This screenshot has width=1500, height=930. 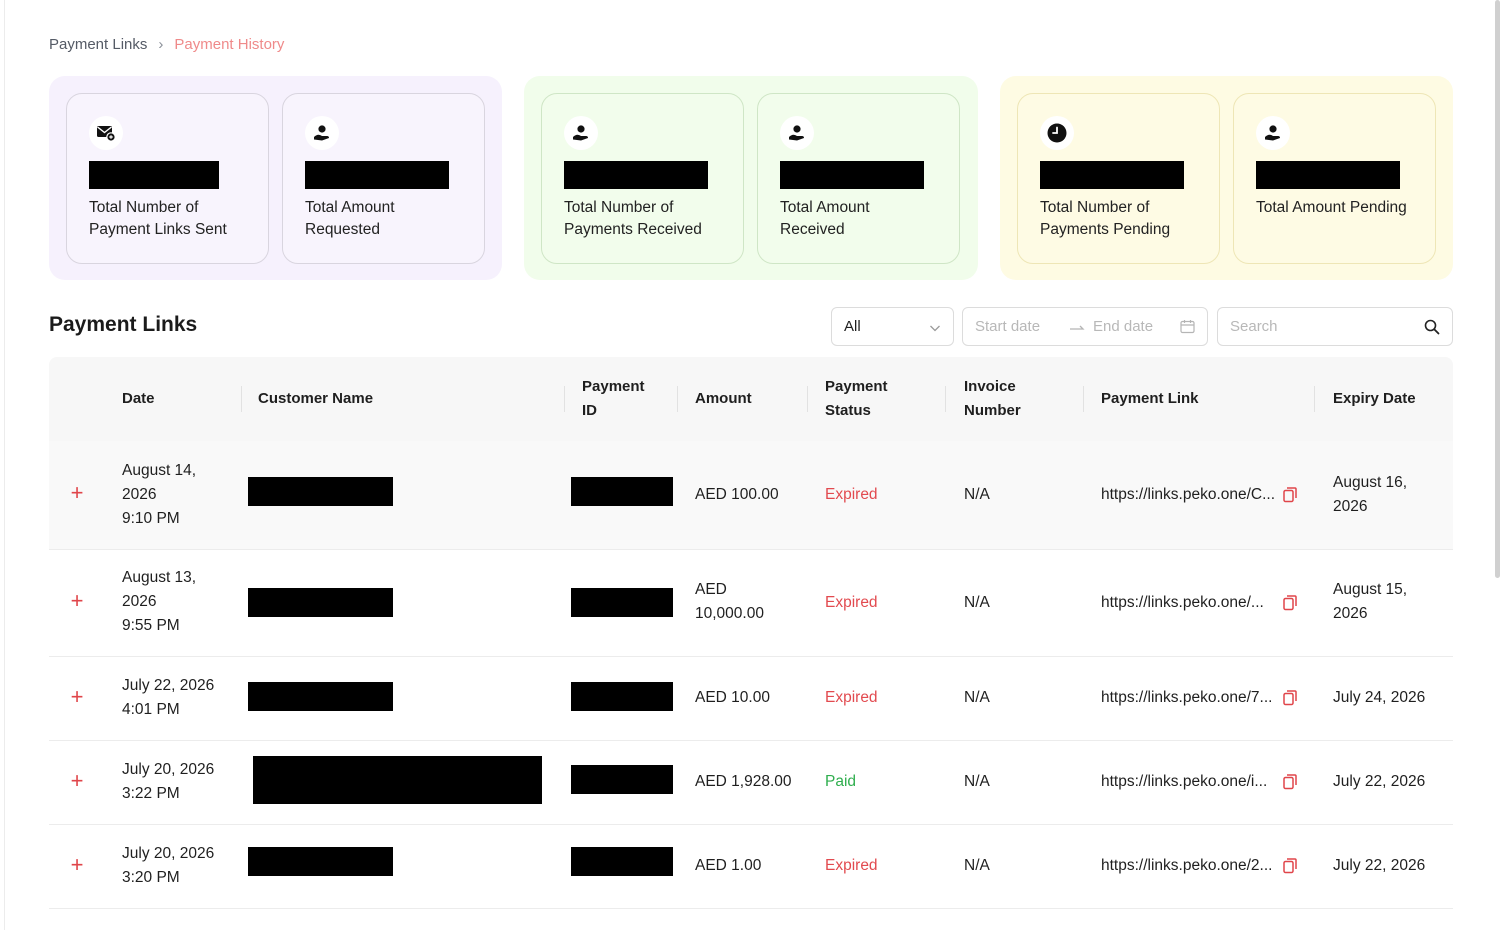 I want to click on summary-label: Total Amount Received, so click(x=825, y=218).